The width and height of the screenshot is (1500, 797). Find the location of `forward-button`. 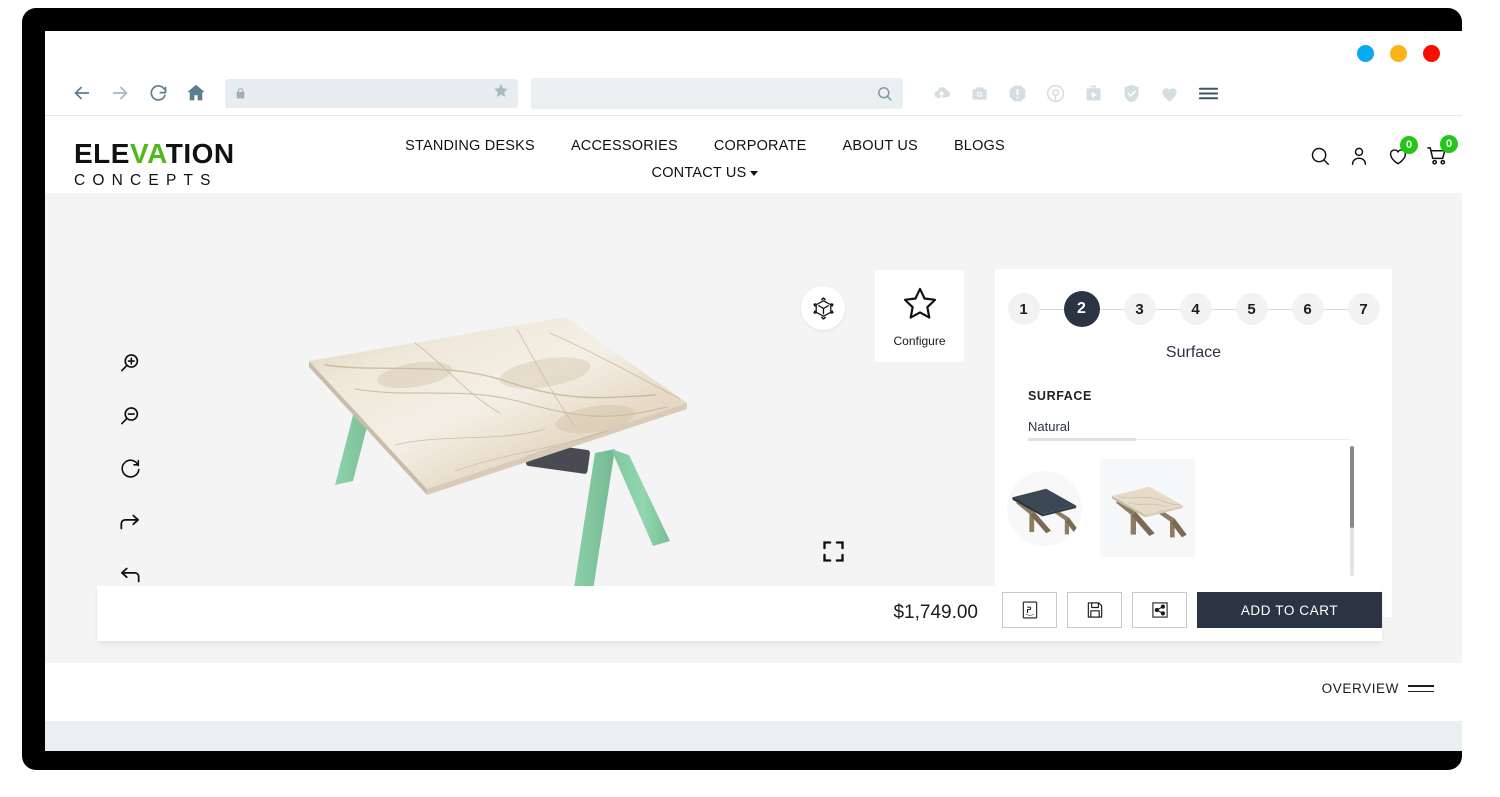

forward-button is located at coordinates (120, 93).